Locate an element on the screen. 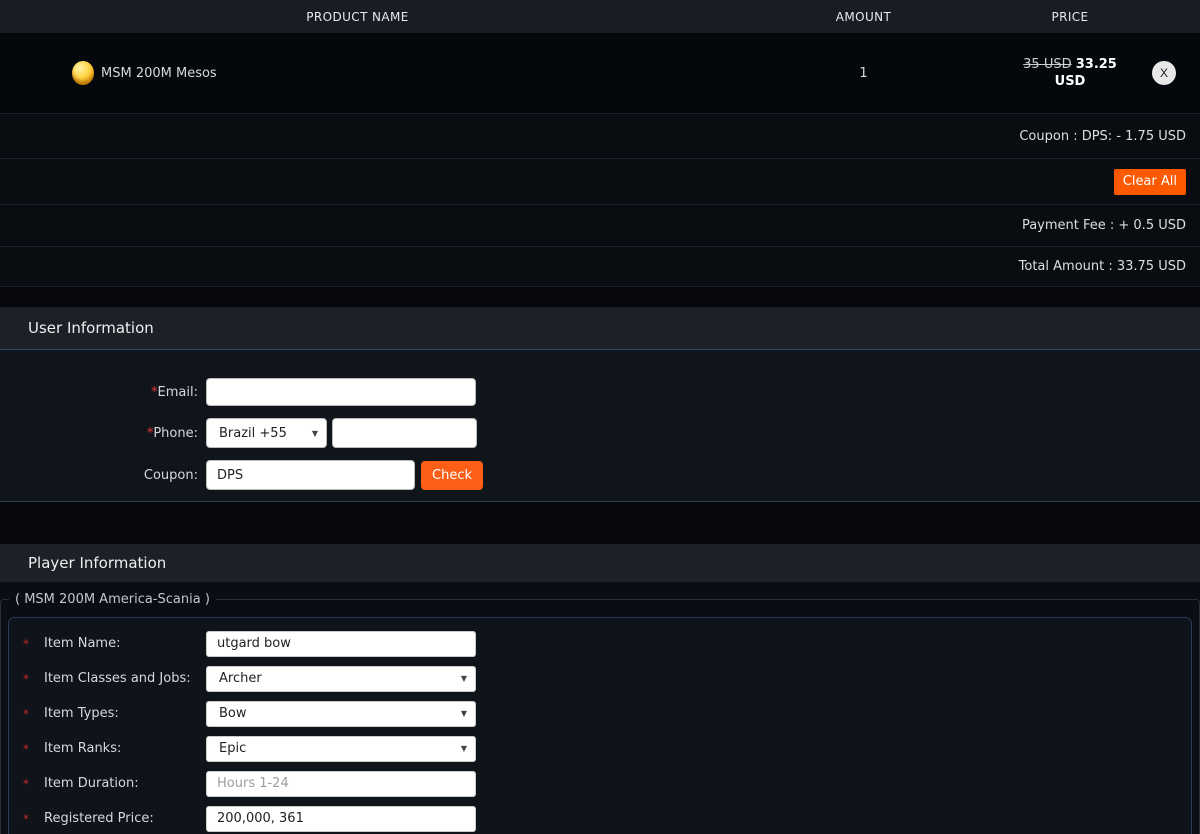 Image resolution: width=1200 pixels, height=834 pixels. old-price: 35 USD is located at coordinates (1047, 64).